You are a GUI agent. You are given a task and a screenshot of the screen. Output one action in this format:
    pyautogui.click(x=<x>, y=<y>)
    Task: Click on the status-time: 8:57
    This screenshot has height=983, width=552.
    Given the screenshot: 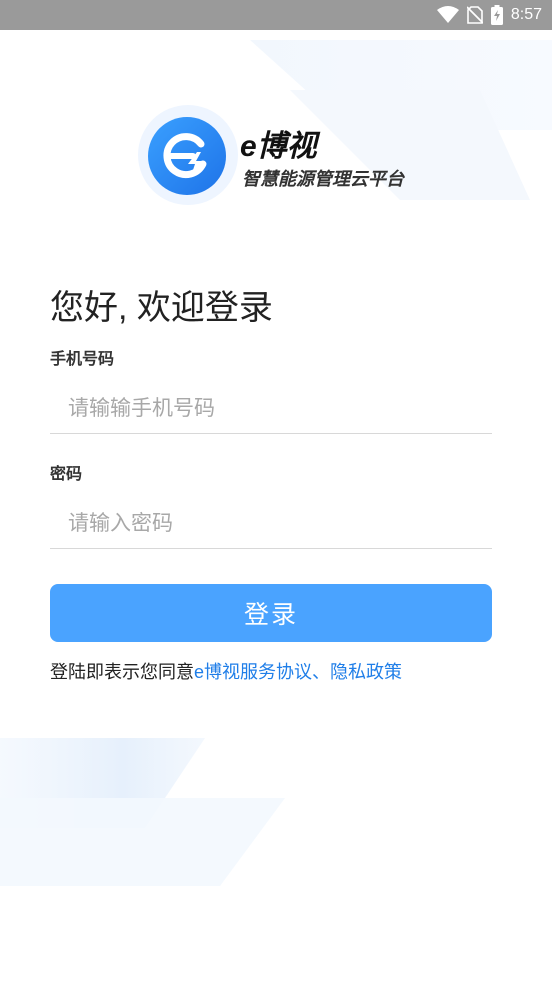 What is the action you would take?
    pyautogui.click(x=526, y=14)
    